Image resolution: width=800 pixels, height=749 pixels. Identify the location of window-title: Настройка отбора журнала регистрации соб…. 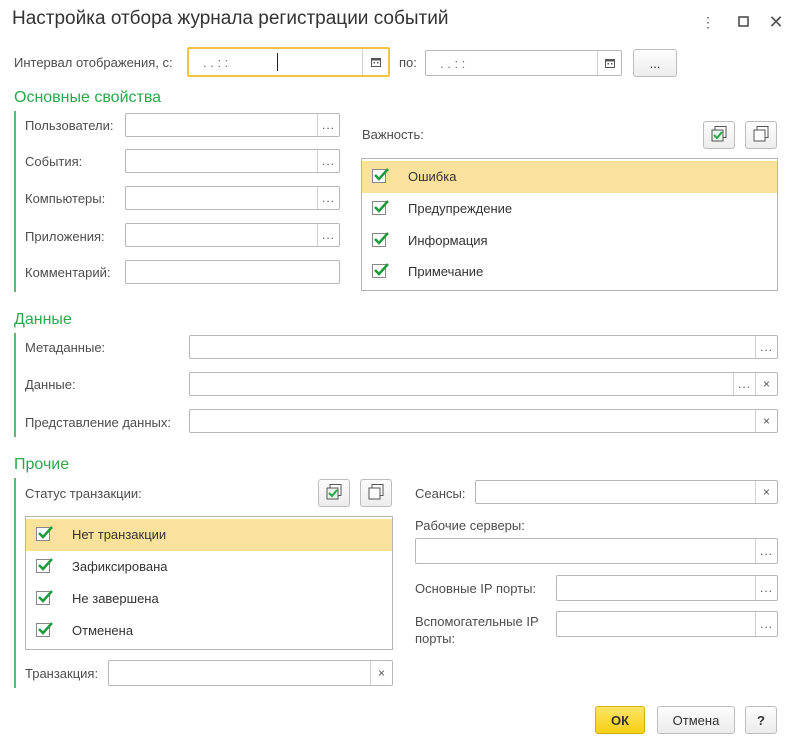
(230, 18).